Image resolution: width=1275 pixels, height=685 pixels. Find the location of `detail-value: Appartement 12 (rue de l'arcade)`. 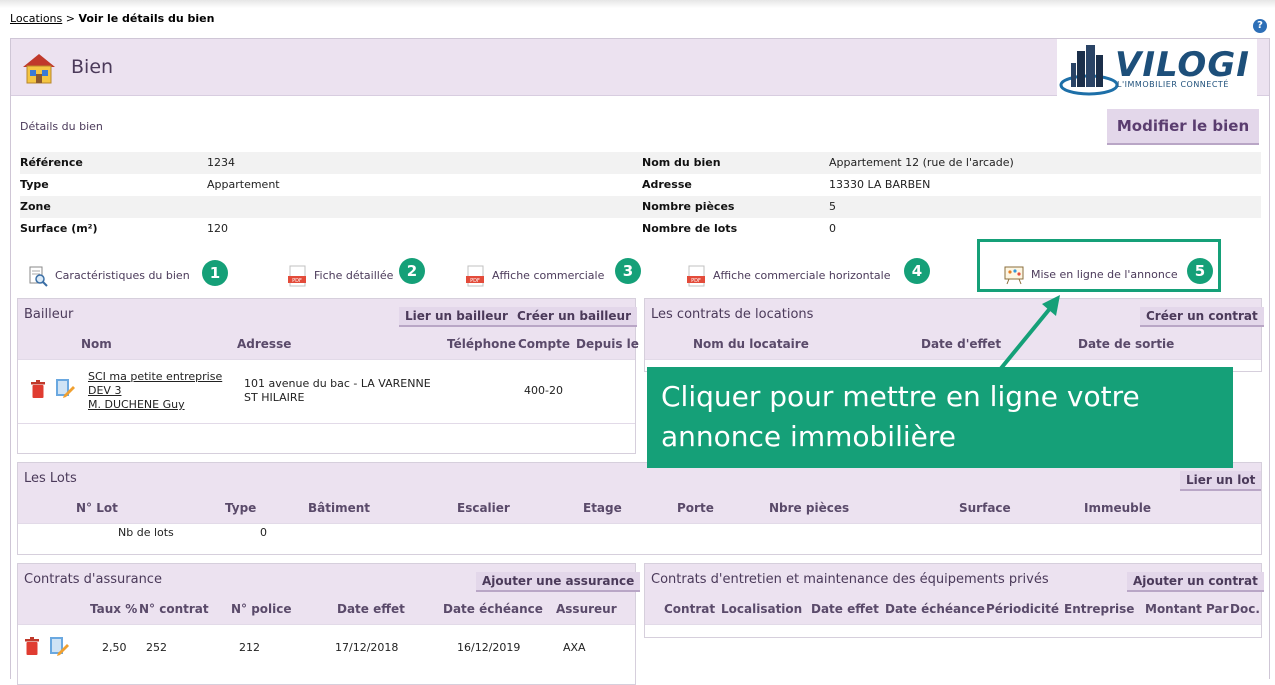

detail-value: Appartement 12 (rue de l'arcade) is located at coordinates (921, 162).